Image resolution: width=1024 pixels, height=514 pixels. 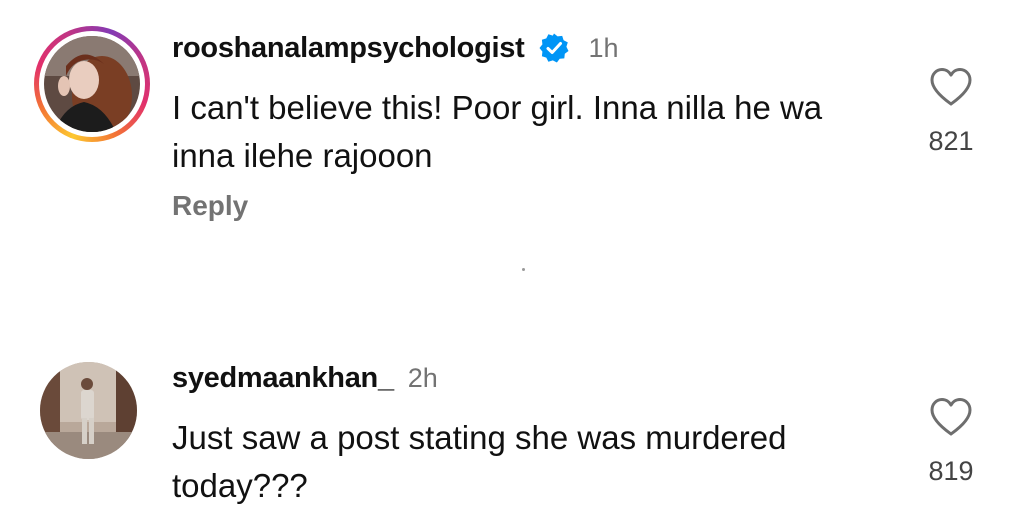 What do you see at coordinates (951, 471) in the screenshot?
I see `like-count: 819` at bounding box center [951, 471].